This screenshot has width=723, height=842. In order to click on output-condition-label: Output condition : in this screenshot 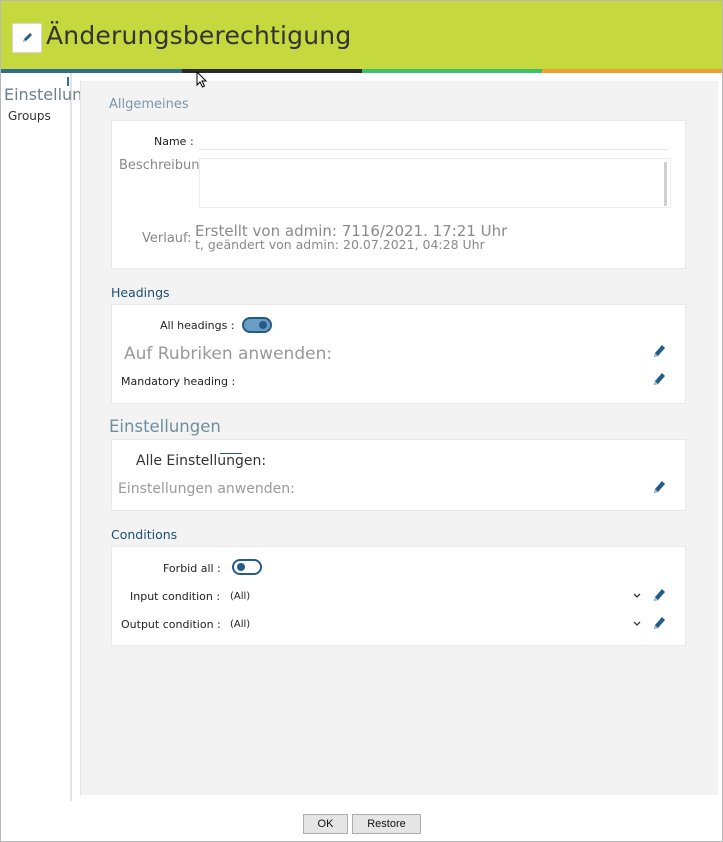, I will do `click(171, 624)`.